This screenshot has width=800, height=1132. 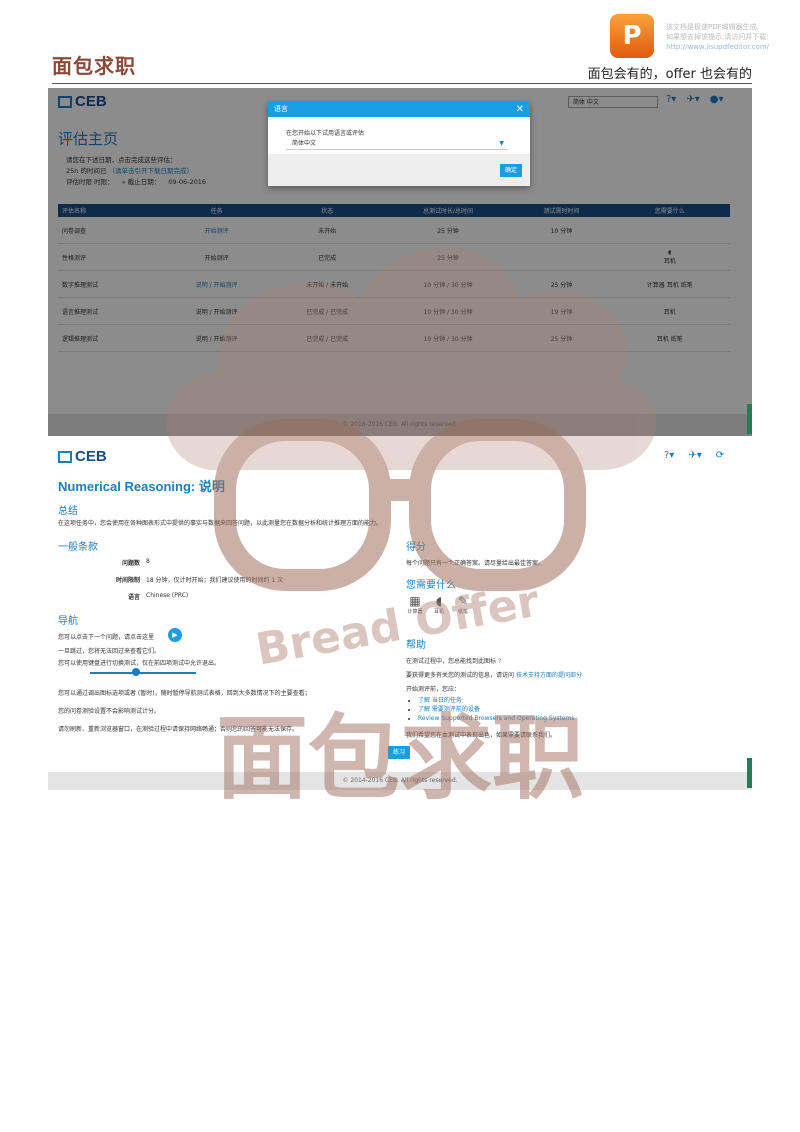 I want to click on tool-calculator: ▦ 计算器, so click(x=415, y=604).